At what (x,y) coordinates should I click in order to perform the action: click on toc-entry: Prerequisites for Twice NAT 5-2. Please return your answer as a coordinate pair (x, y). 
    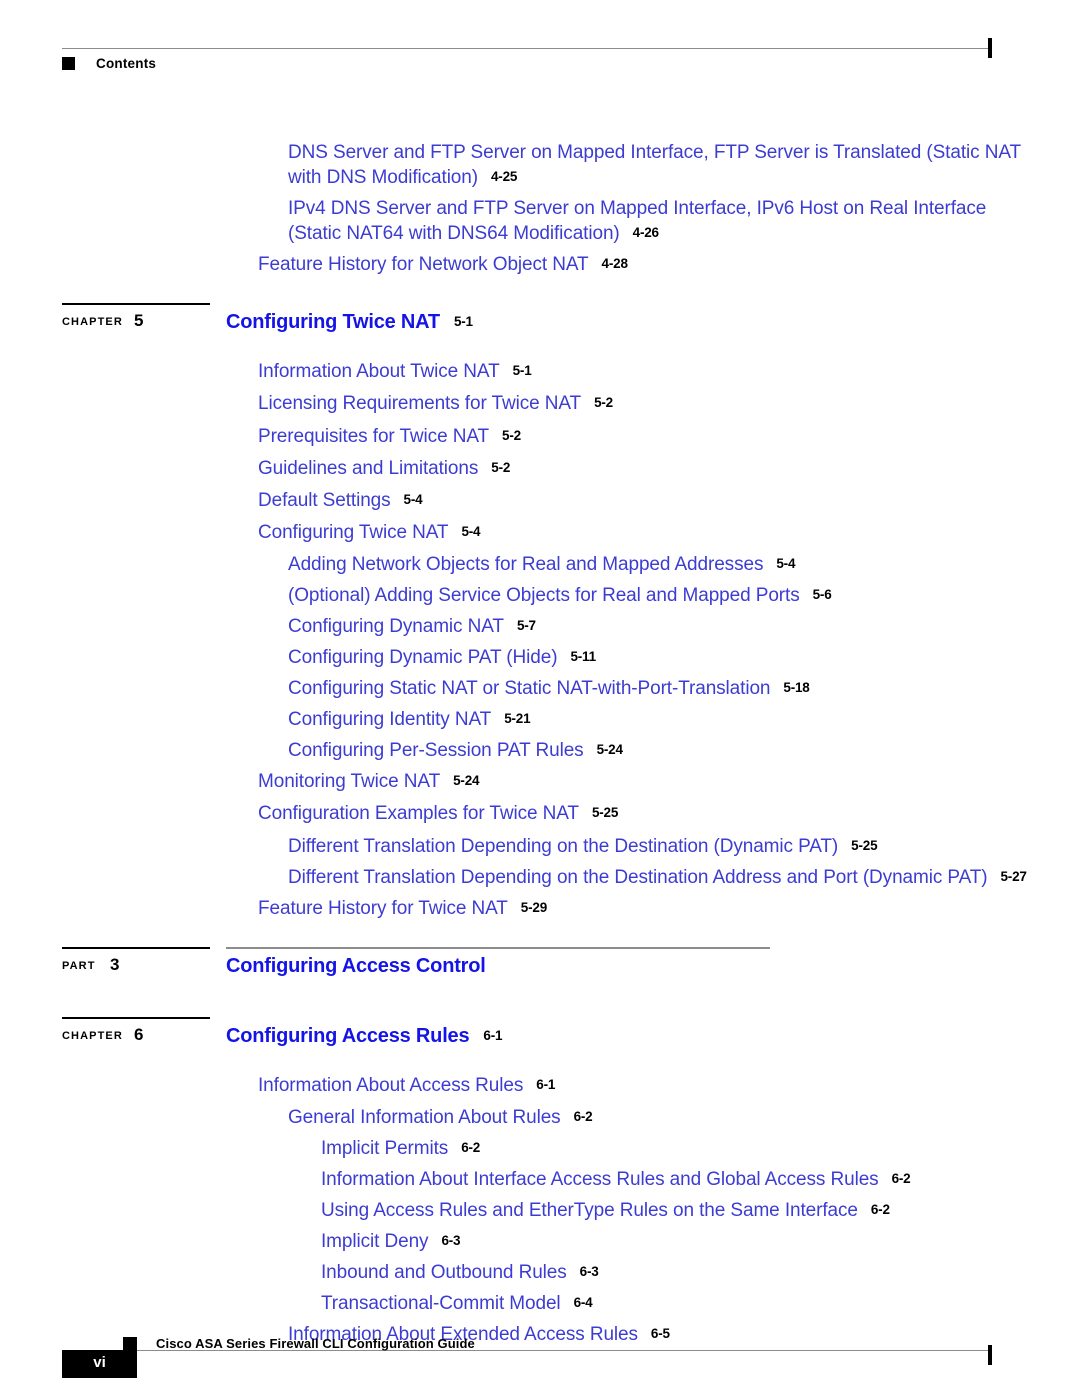
    Looking at the image, I should click on (669, 436).